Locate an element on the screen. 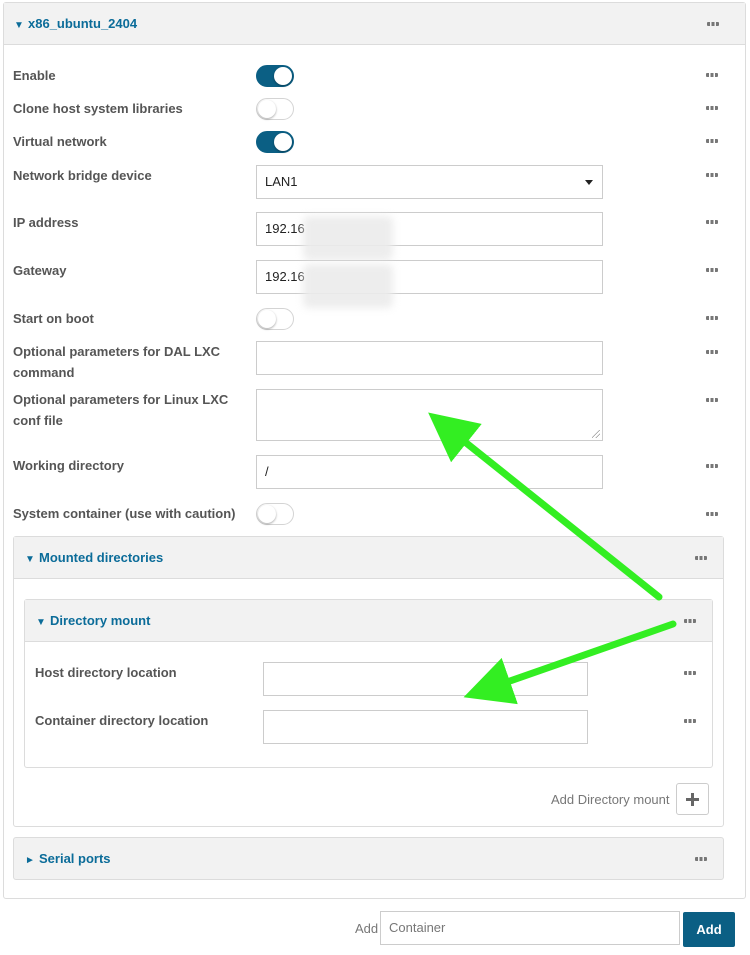 The image size is (750, 955). conf-params-textarea is located at coordinates (429, 415).